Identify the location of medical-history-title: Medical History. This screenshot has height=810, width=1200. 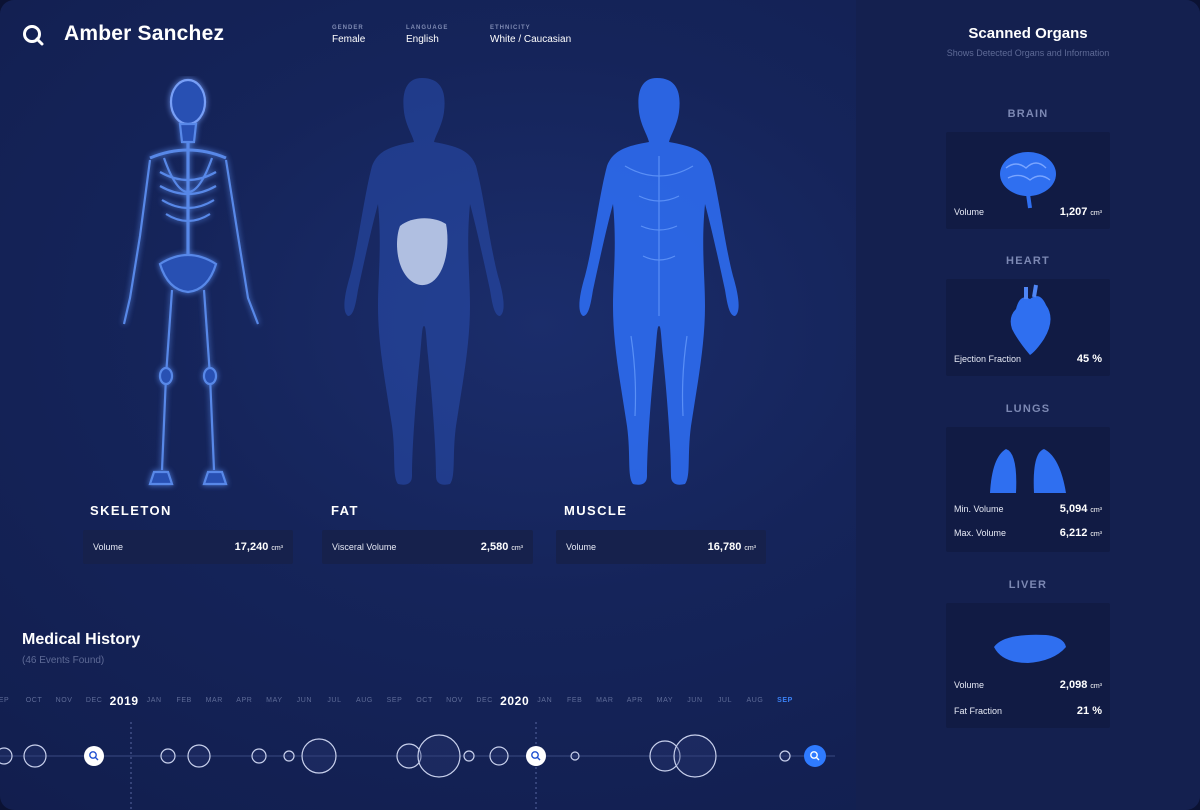
(81, 639).